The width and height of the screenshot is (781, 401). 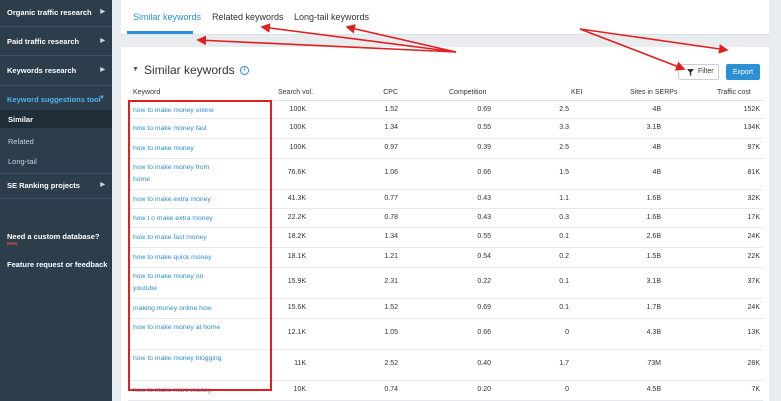 I want to click on cell-cost: 152K, so click(x=751, y=109).